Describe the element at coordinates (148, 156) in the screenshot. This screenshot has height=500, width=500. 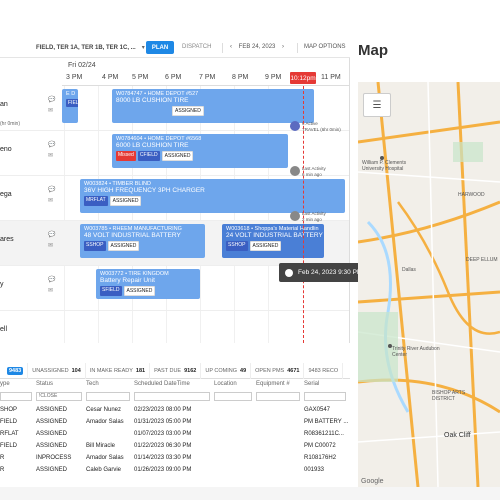
I see `job-tag: CFIELD` at that location.